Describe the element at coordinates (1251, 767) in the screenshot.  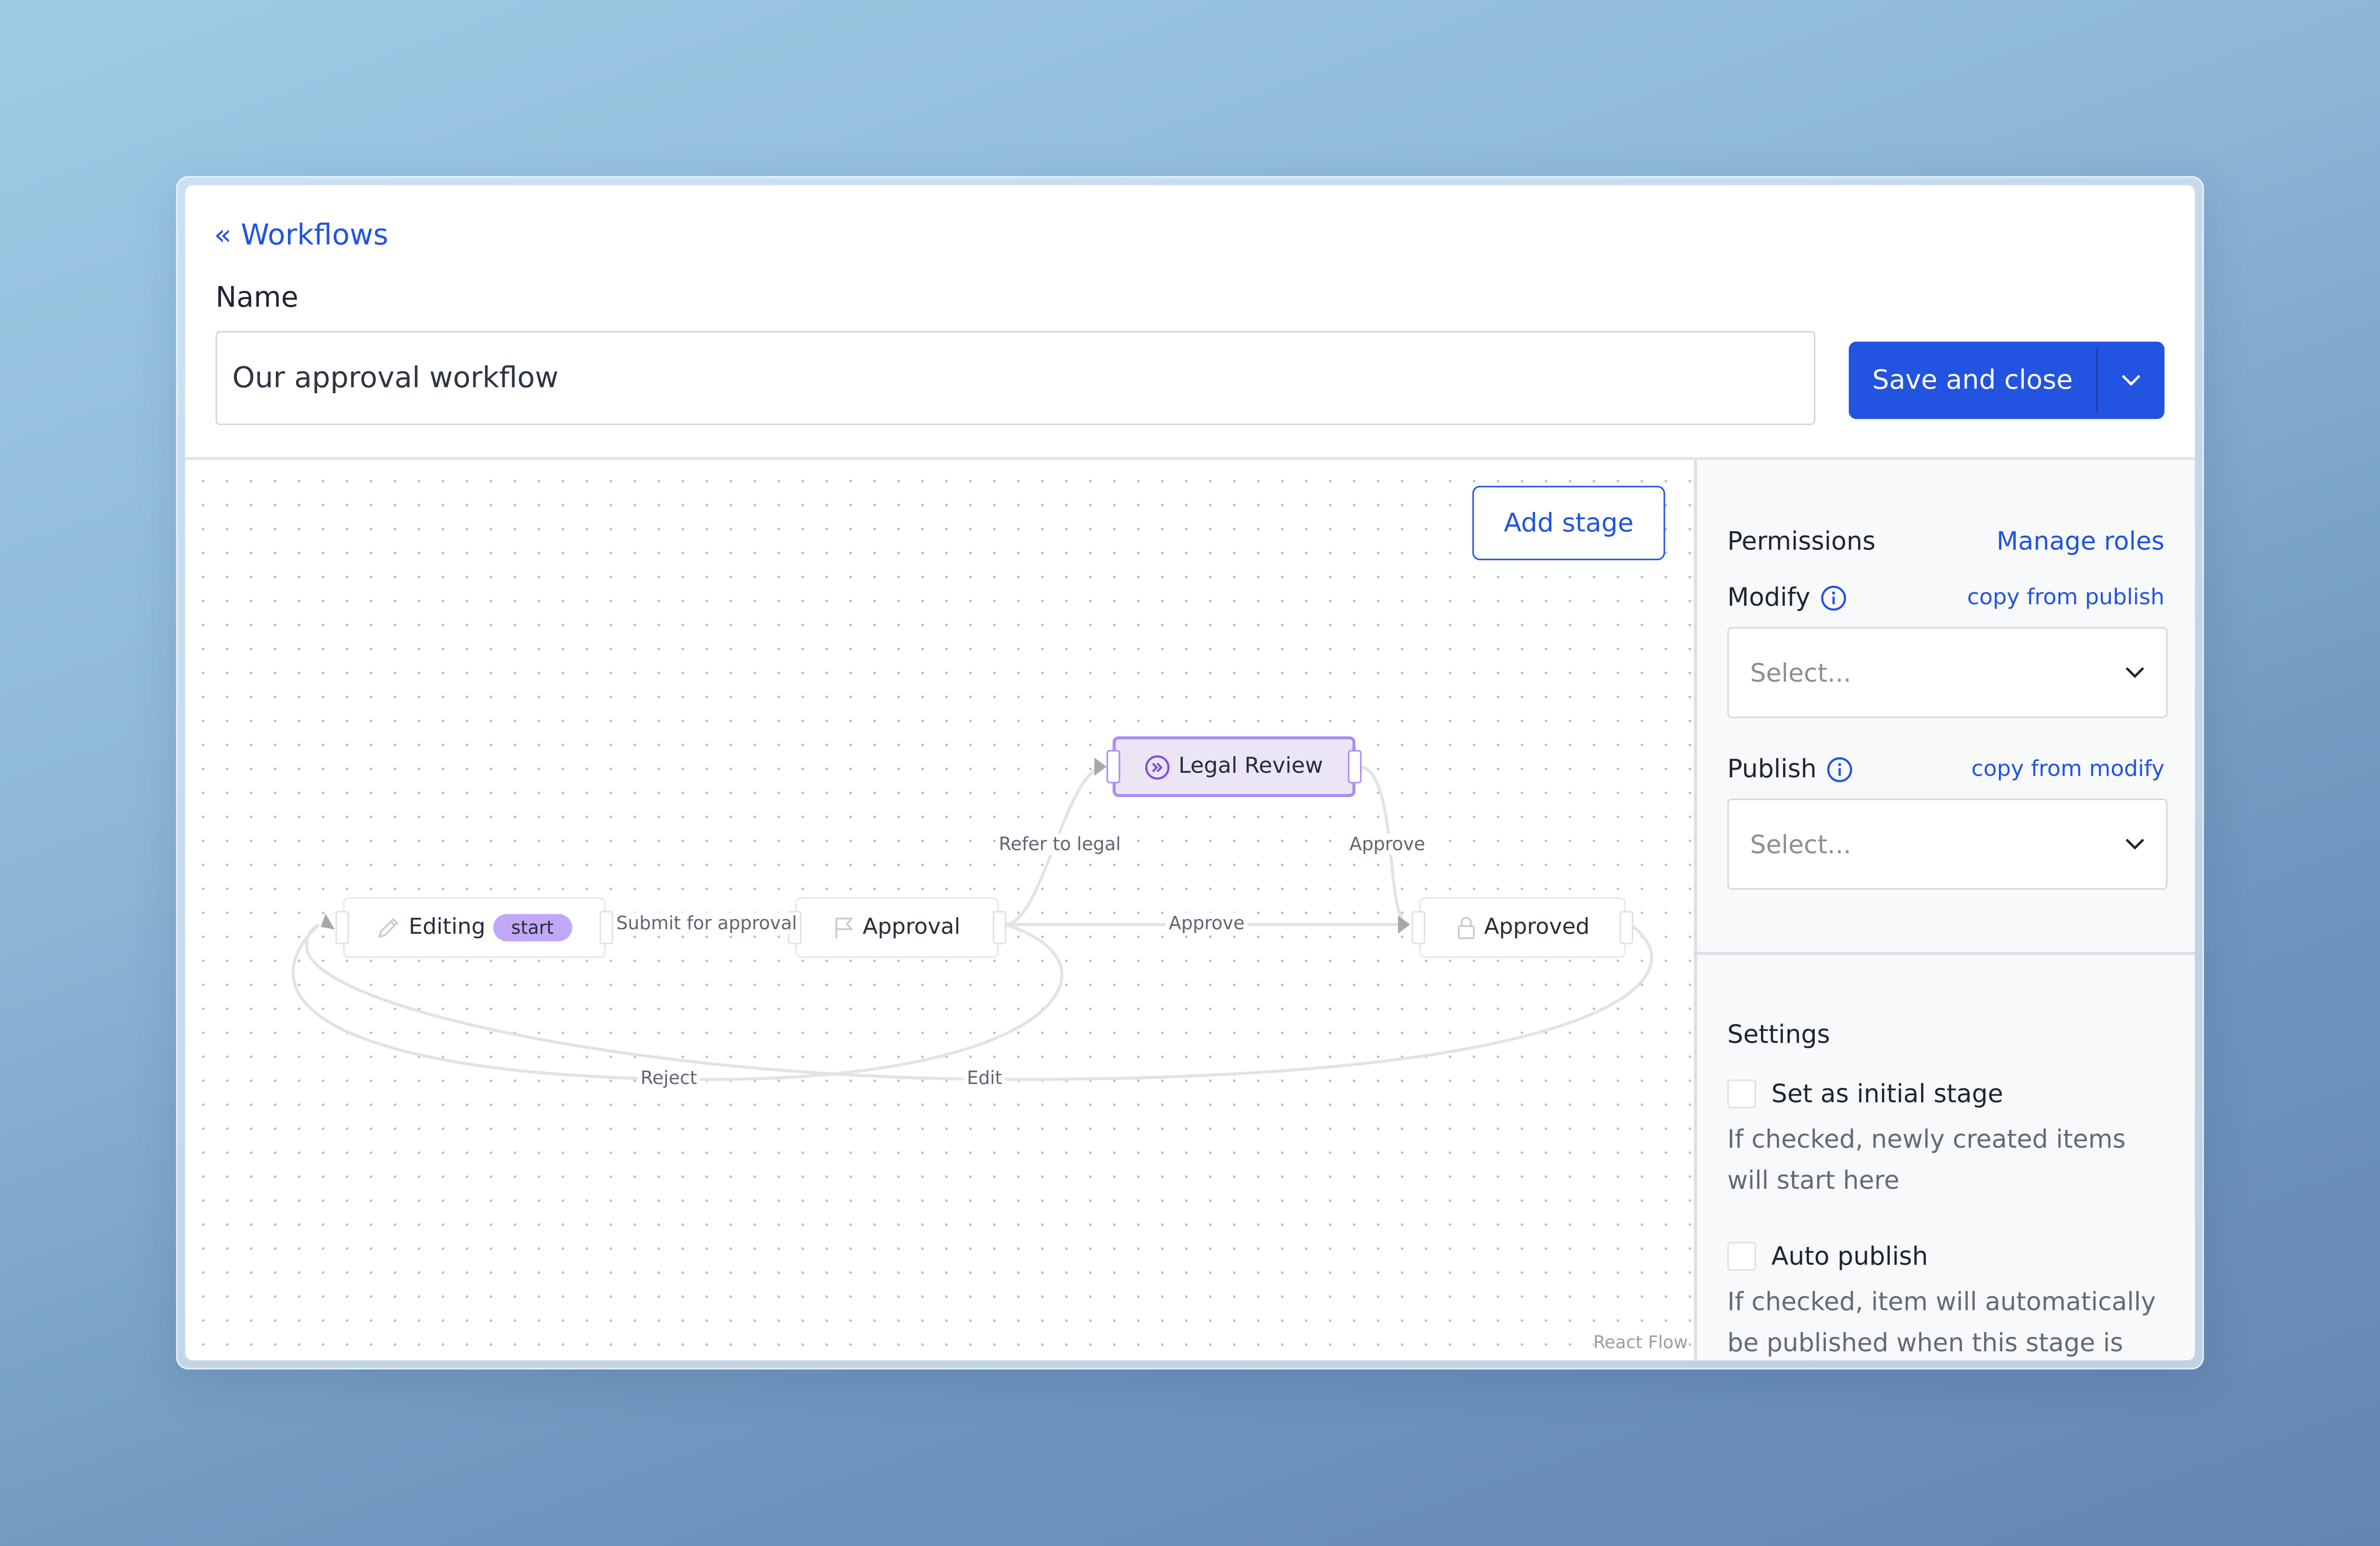
I see `node-label: Legal Review` at that location.